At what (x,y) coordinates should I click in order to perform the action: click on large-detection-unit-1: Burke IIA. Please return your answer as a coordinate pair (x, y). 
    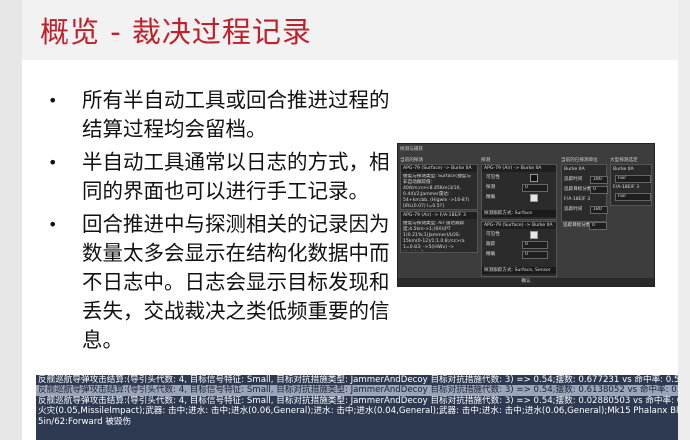
    Looking at the image, I should click on (623, 170).